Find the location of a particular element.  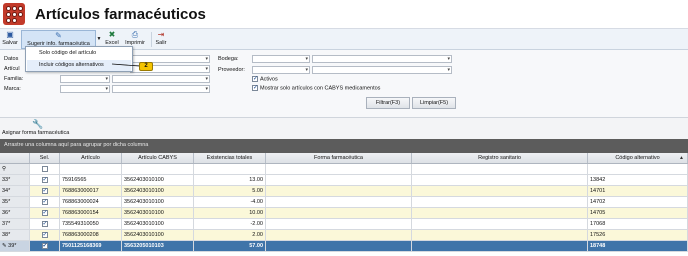

save-button: ▣ Salvar is located at coordinates (10, 39).